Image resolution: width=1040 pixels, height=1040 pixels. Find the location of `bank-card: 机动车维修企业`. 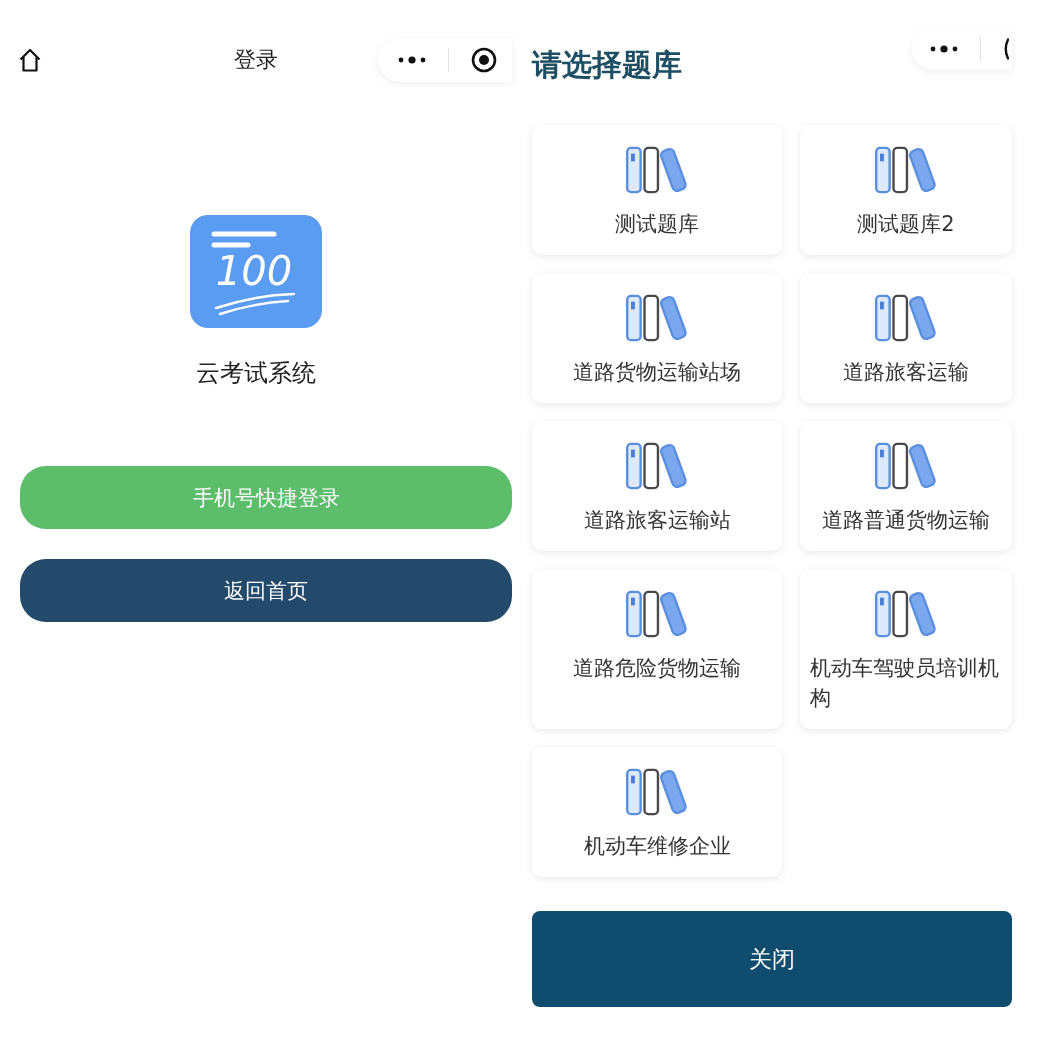

bank-card: 机动车维修企业 is located at coordinates (657, 812).